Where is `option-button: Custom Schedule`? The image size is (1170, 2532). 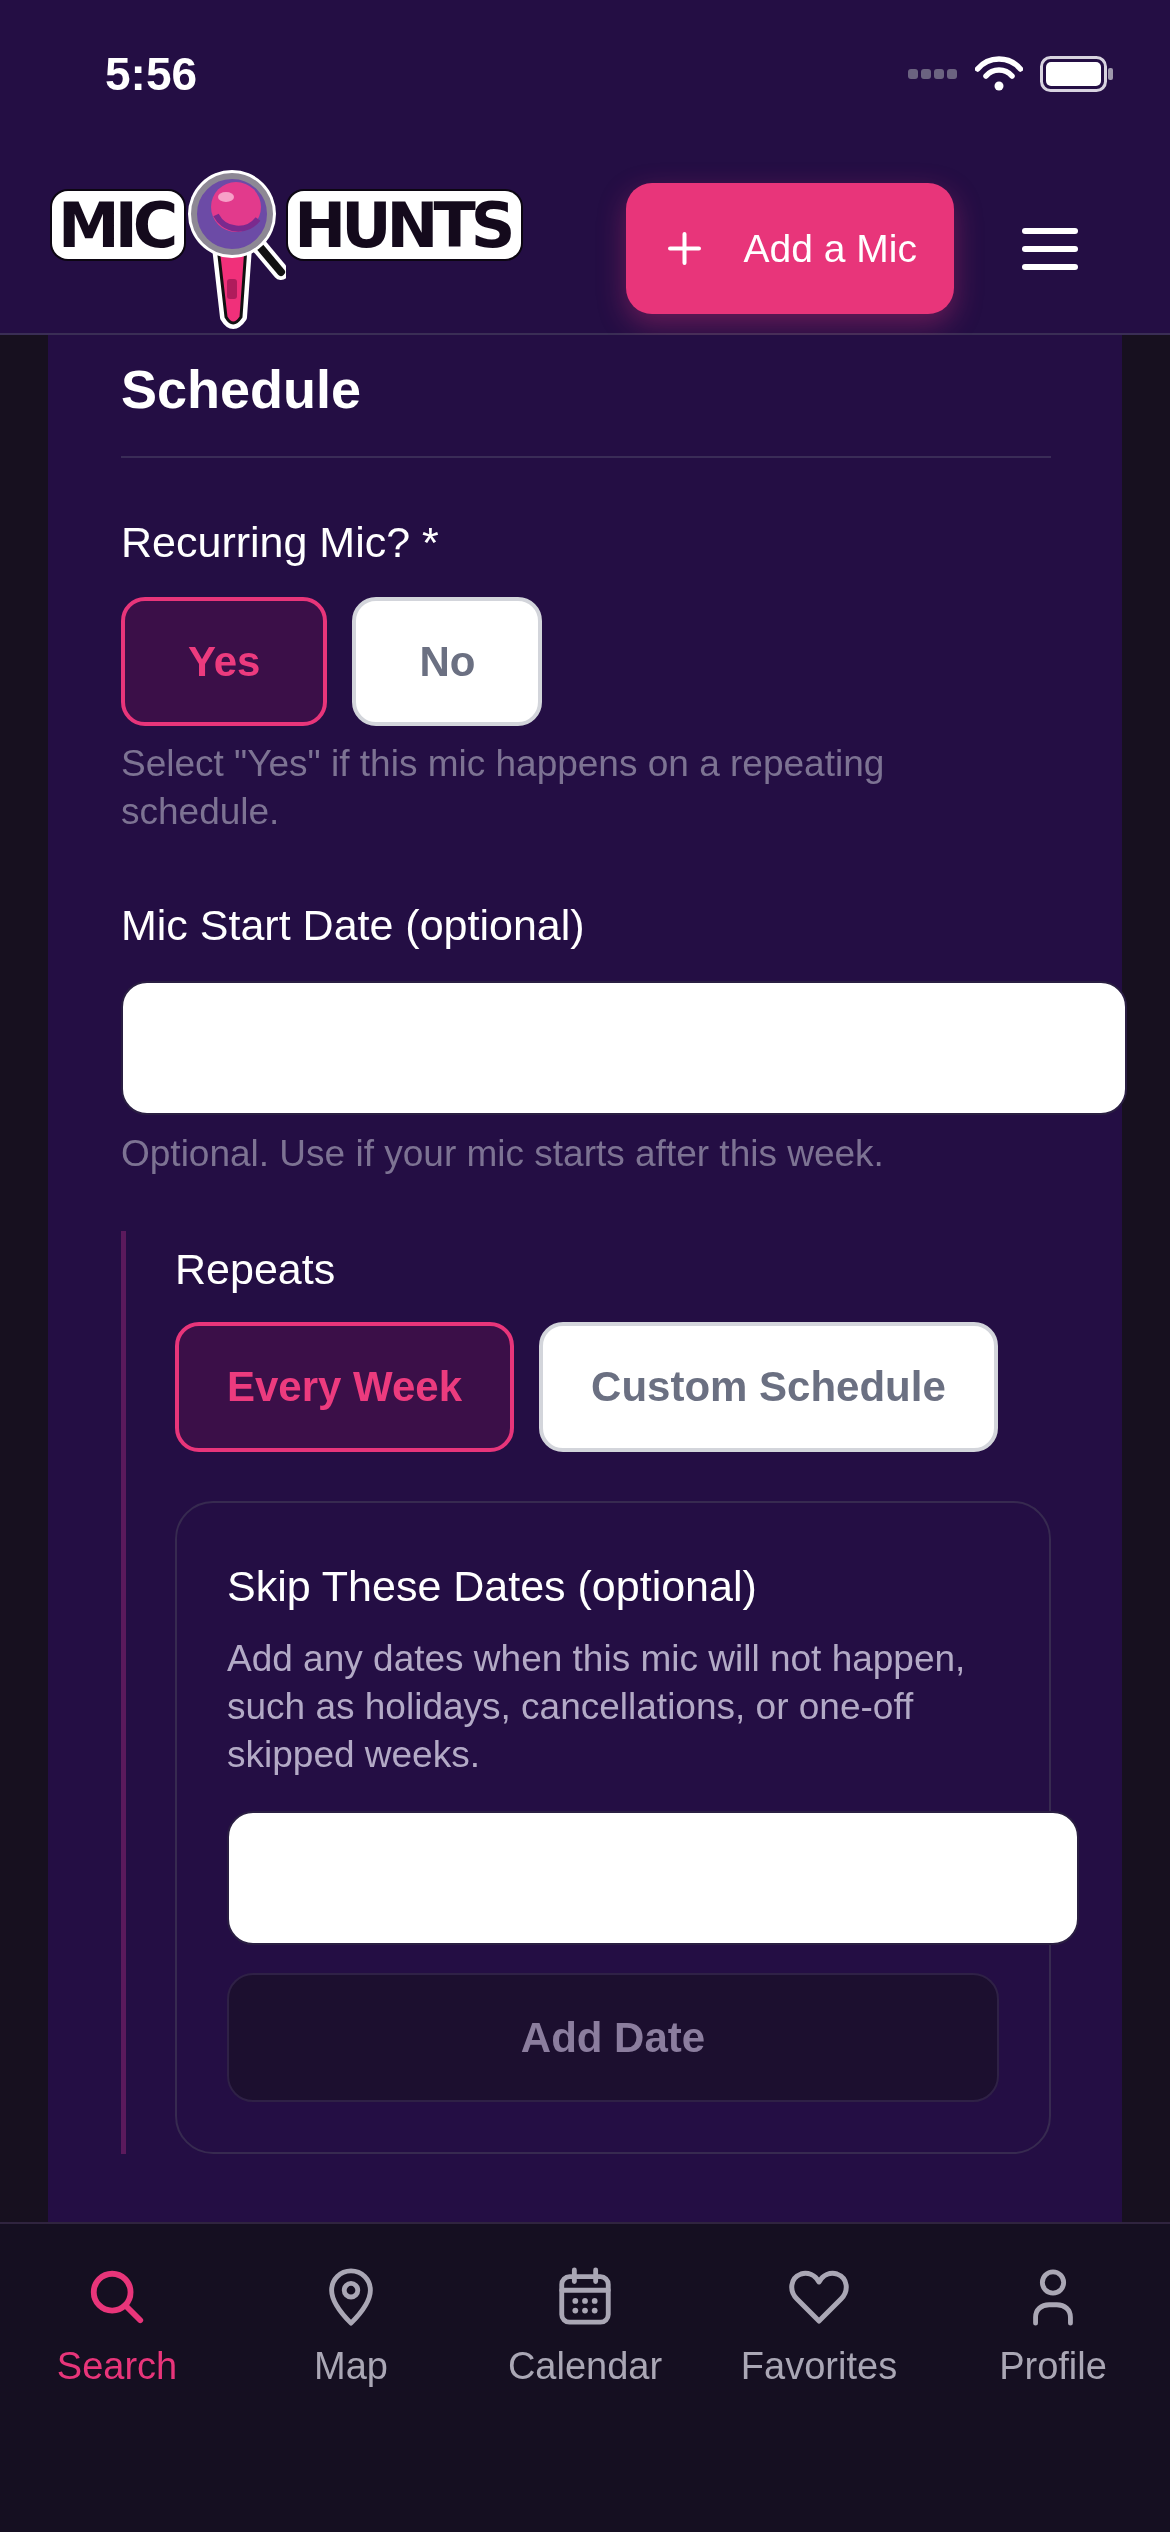 option-button: Custom Schedule is located at coordinates (768, 1387).